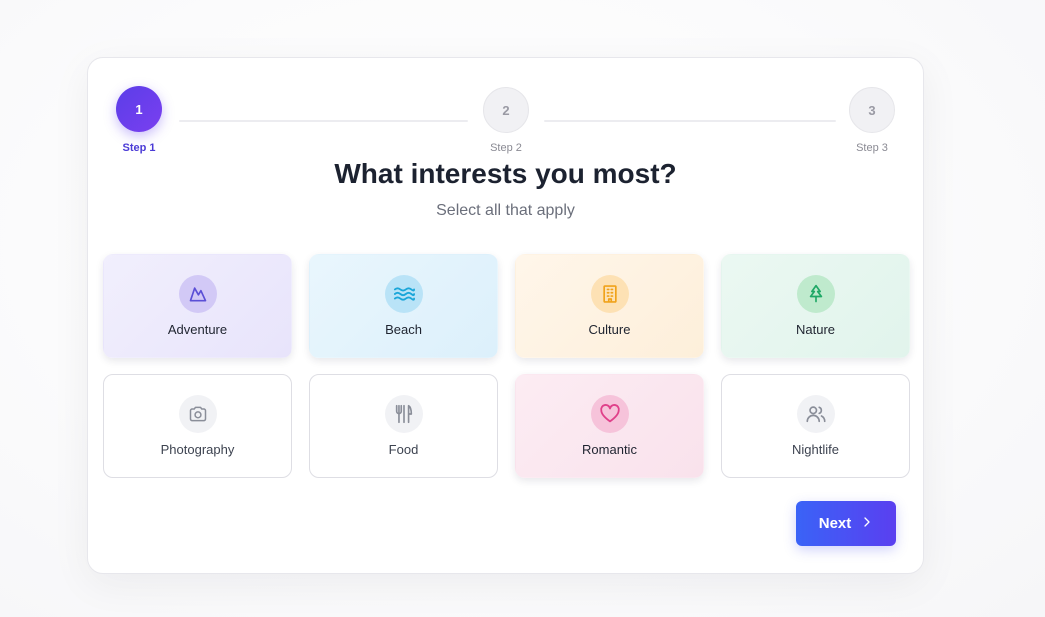  I want to click on interest-tile-romantic: Romantic, so click(609, 426).